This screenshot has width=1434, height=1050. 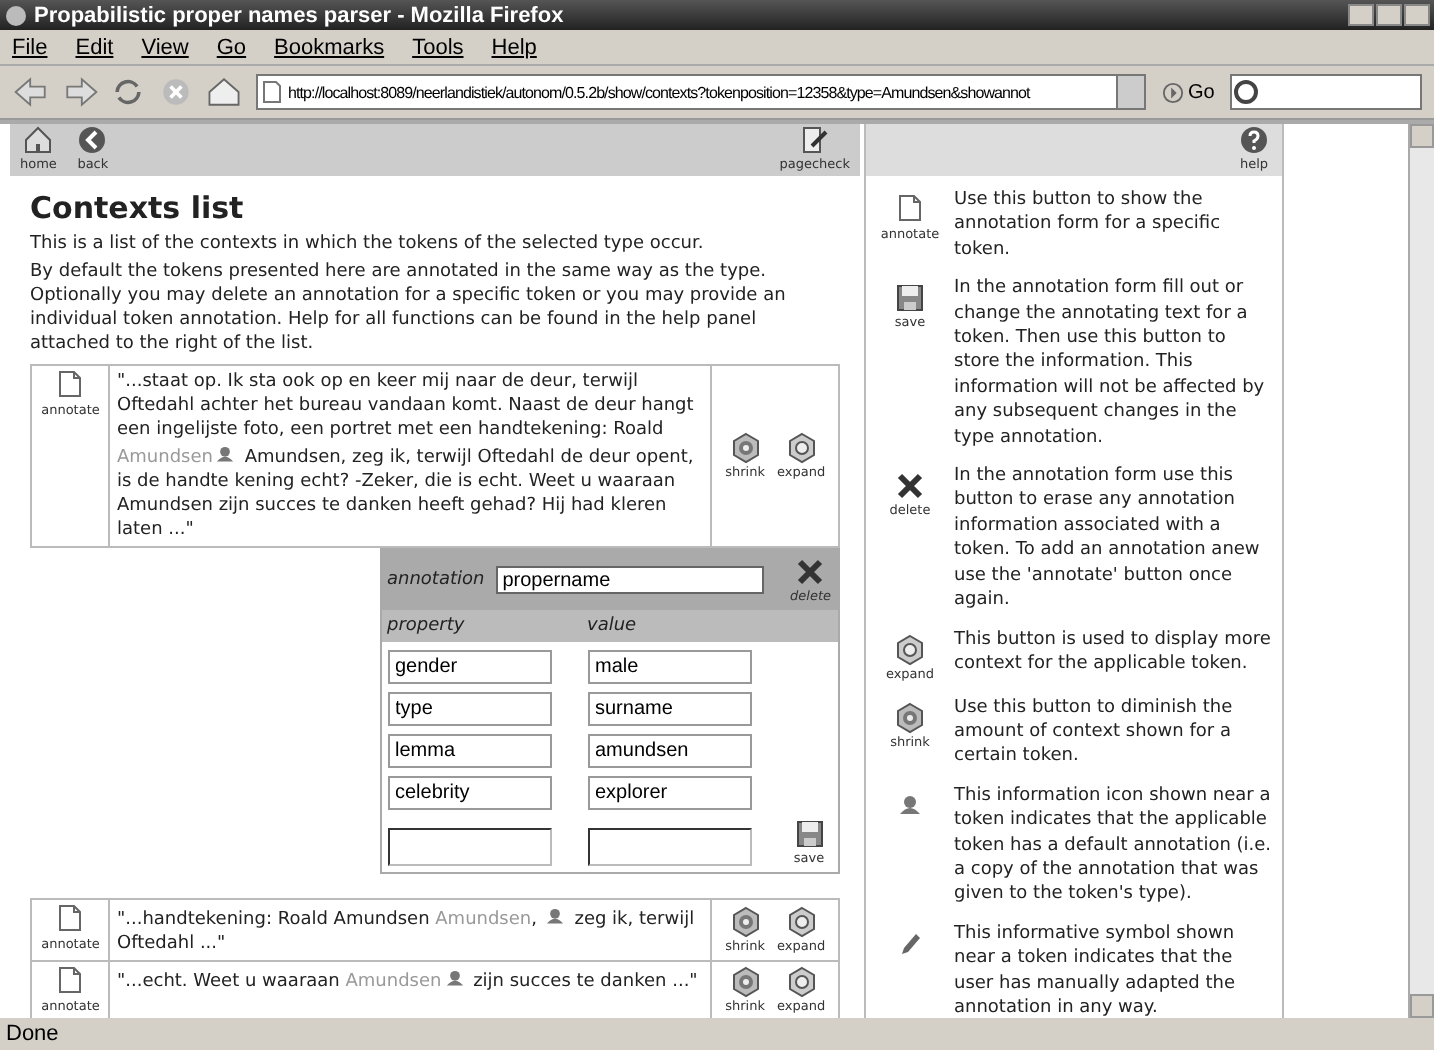 I want to click on page-heading: Contexts list, so click(x=138, y=208).